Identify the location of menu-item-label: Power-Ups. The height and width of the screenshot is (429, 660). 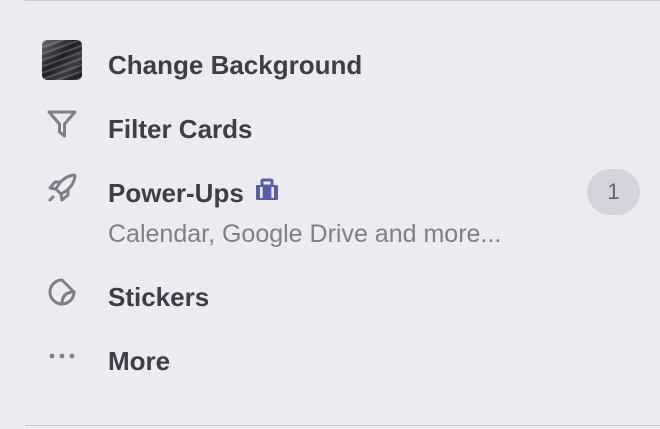
(194, 194).